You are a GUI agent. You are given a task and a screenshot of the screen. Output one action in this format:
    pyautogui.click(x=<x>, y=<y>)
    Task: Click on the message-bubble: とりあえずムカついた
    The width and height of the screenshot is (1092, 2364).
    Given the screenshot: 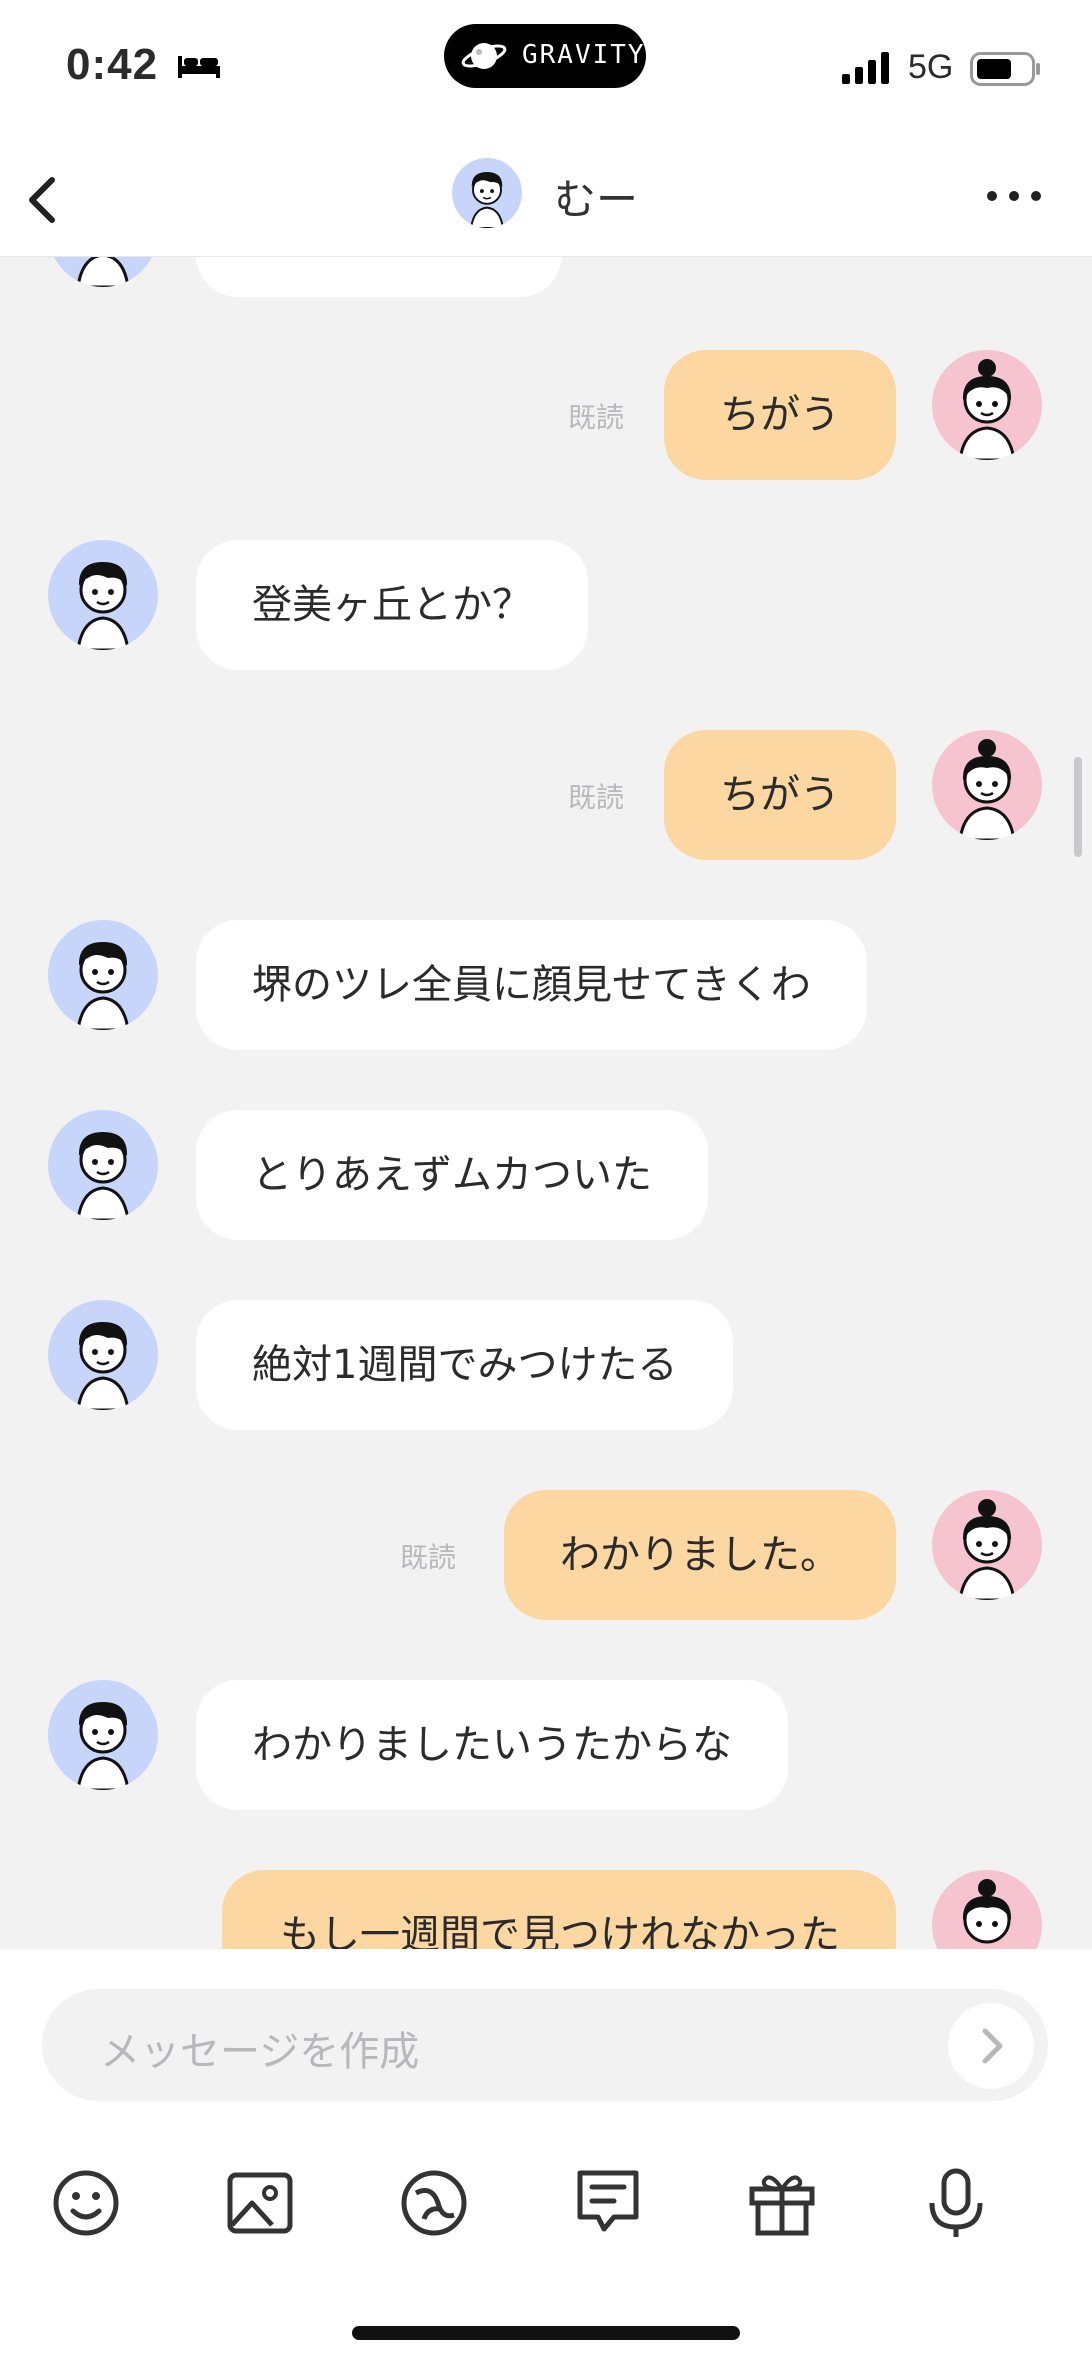 What is the action you would take?
    pyautogui.click(x=452, y=1175)
    